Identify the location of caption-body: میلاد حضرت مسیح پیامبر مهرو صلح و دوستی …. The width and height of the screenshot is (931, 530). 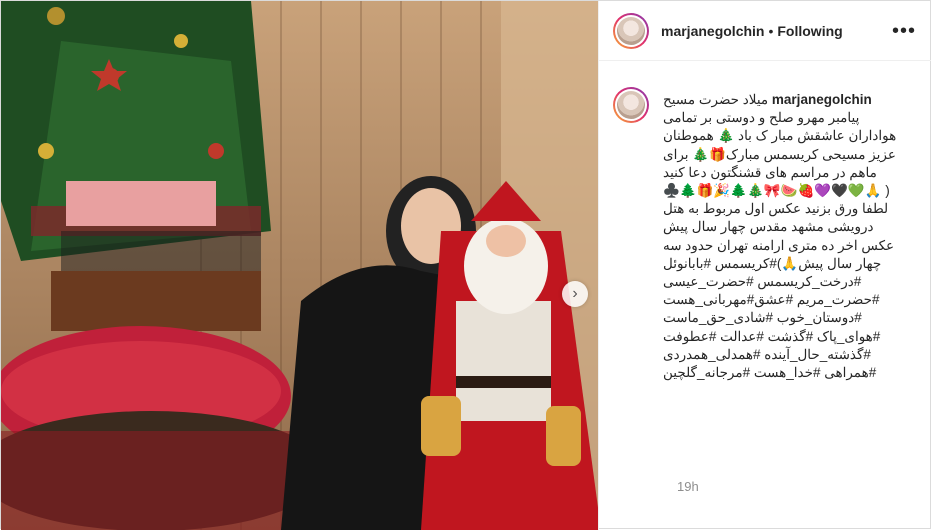
(780, 236).